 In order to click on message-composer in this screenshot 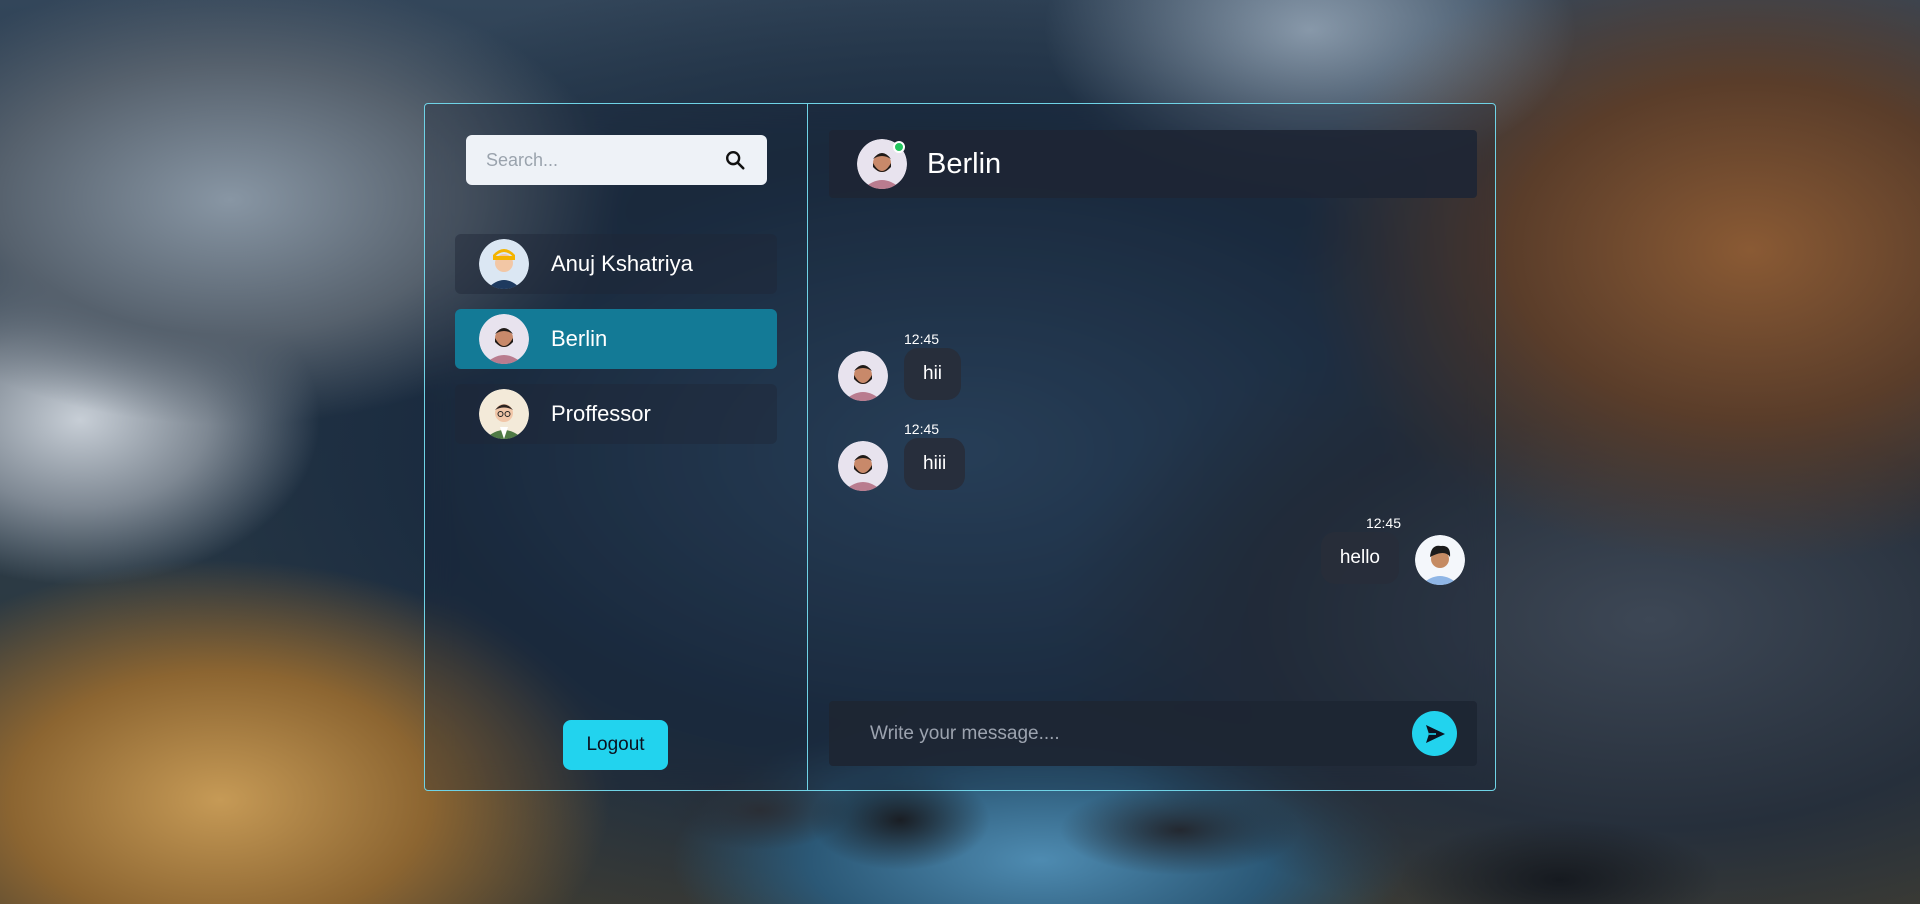, I will do `click(1153, 733)`.